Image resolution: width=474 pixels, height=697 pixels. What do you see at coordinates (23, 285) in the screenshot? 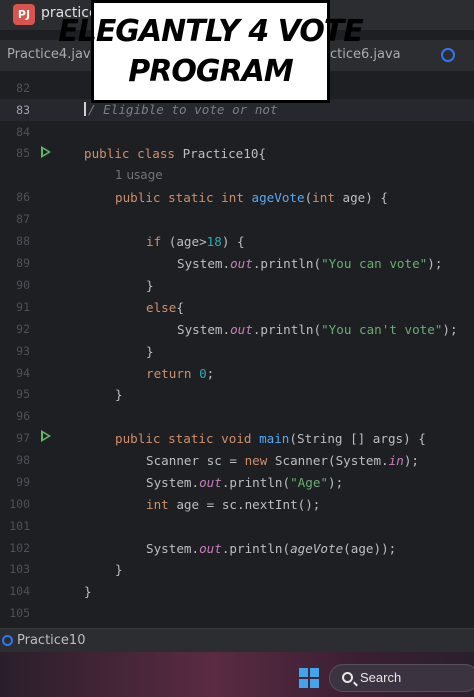
I see `line-number: 90` at bounding box center [23, 285].